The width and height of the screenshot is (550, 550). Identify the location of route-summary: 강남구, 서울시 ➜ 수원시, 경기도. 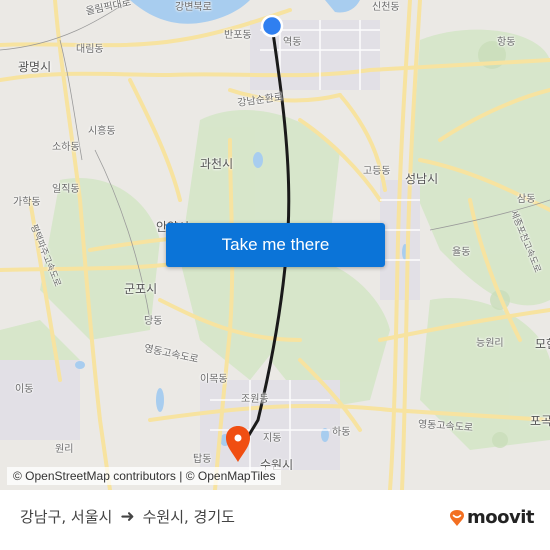
(127, 516).